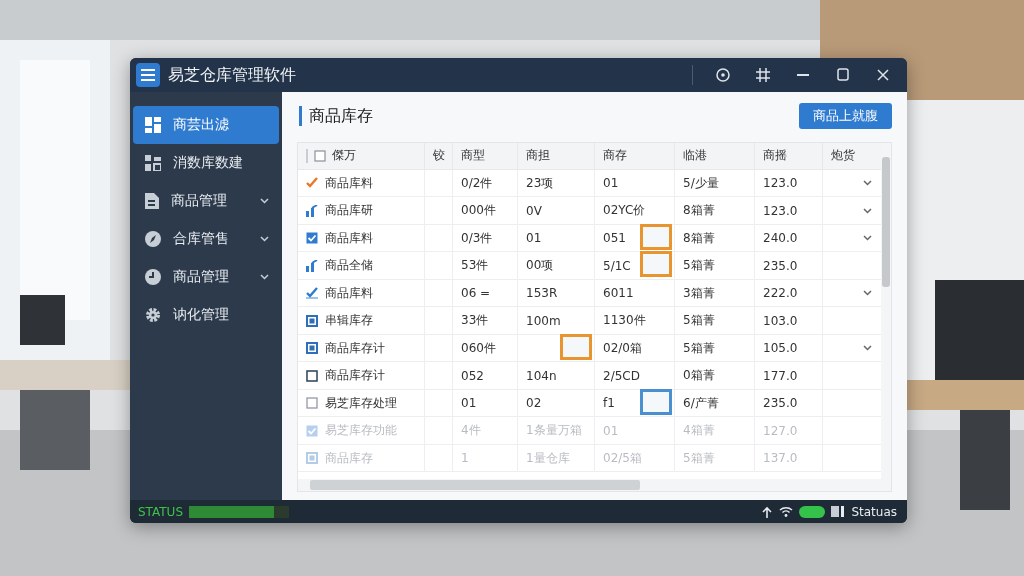 This screenshot has height=576, width=1024. What do you see at coordinates (886, 316) in the screenshot?
I see `vertical-scrollbar` at bounding box center [886, 316].